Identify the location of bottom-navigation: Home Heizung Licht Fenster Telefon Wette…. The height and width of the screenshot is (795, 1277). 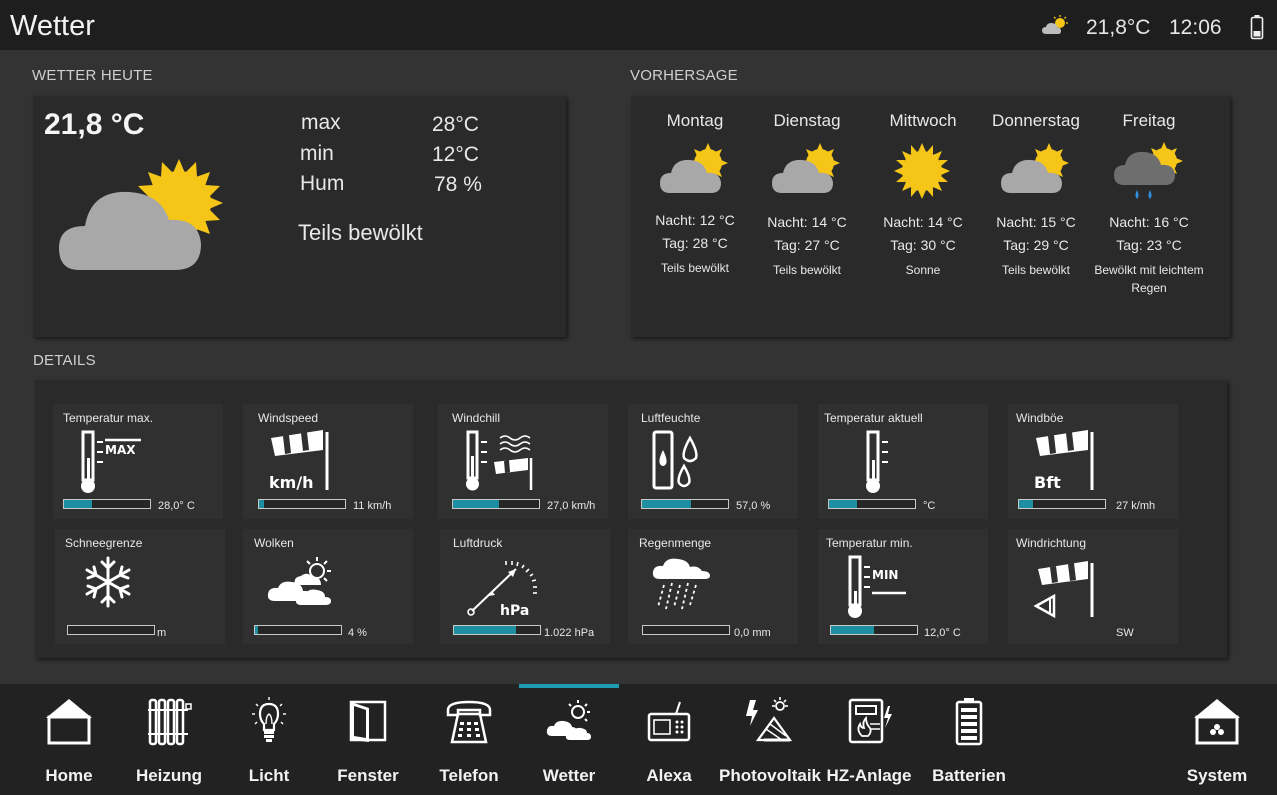
(638, 739).